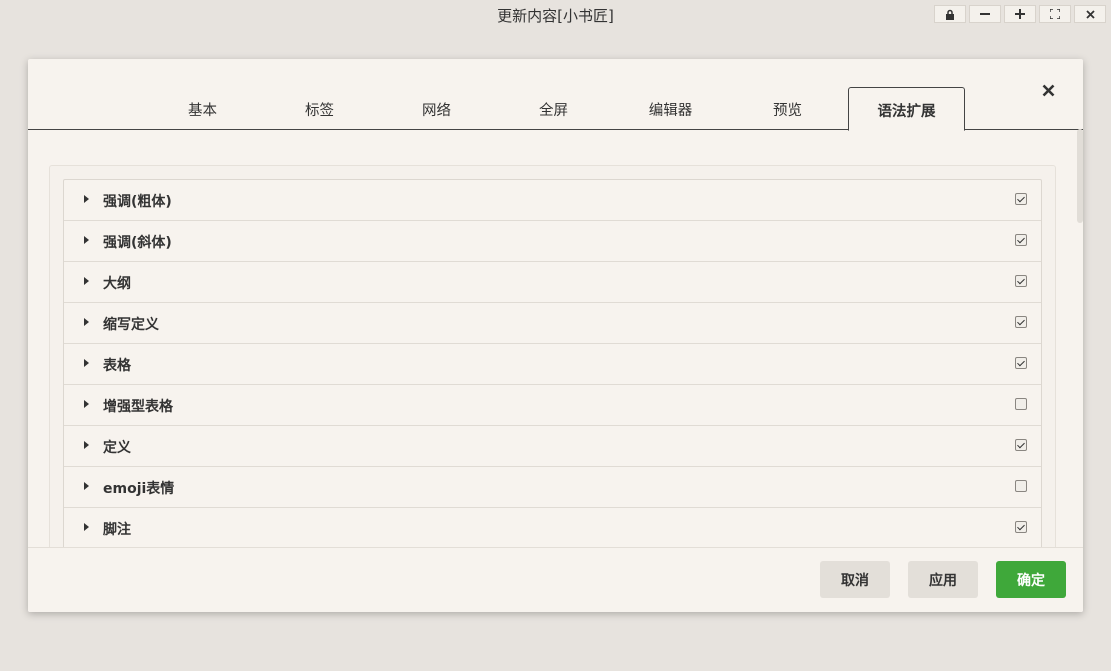 The image size is (1111, 671). What do you see at coordinates (552, 323) in the screenshot?
I see `list-item: 缩写定义` at bounding box center [552, 323].